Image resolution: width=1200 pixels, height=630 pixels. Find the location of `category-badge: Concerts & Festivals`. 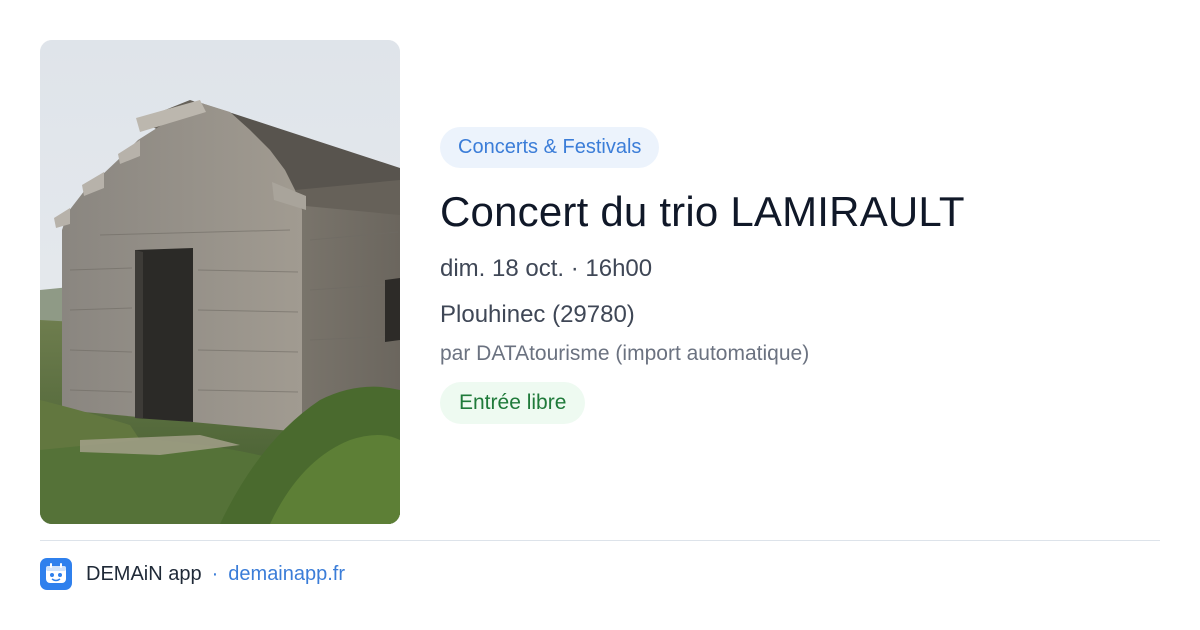

category-badge: Concerts & Festivals is located at coordinates (550, 147).